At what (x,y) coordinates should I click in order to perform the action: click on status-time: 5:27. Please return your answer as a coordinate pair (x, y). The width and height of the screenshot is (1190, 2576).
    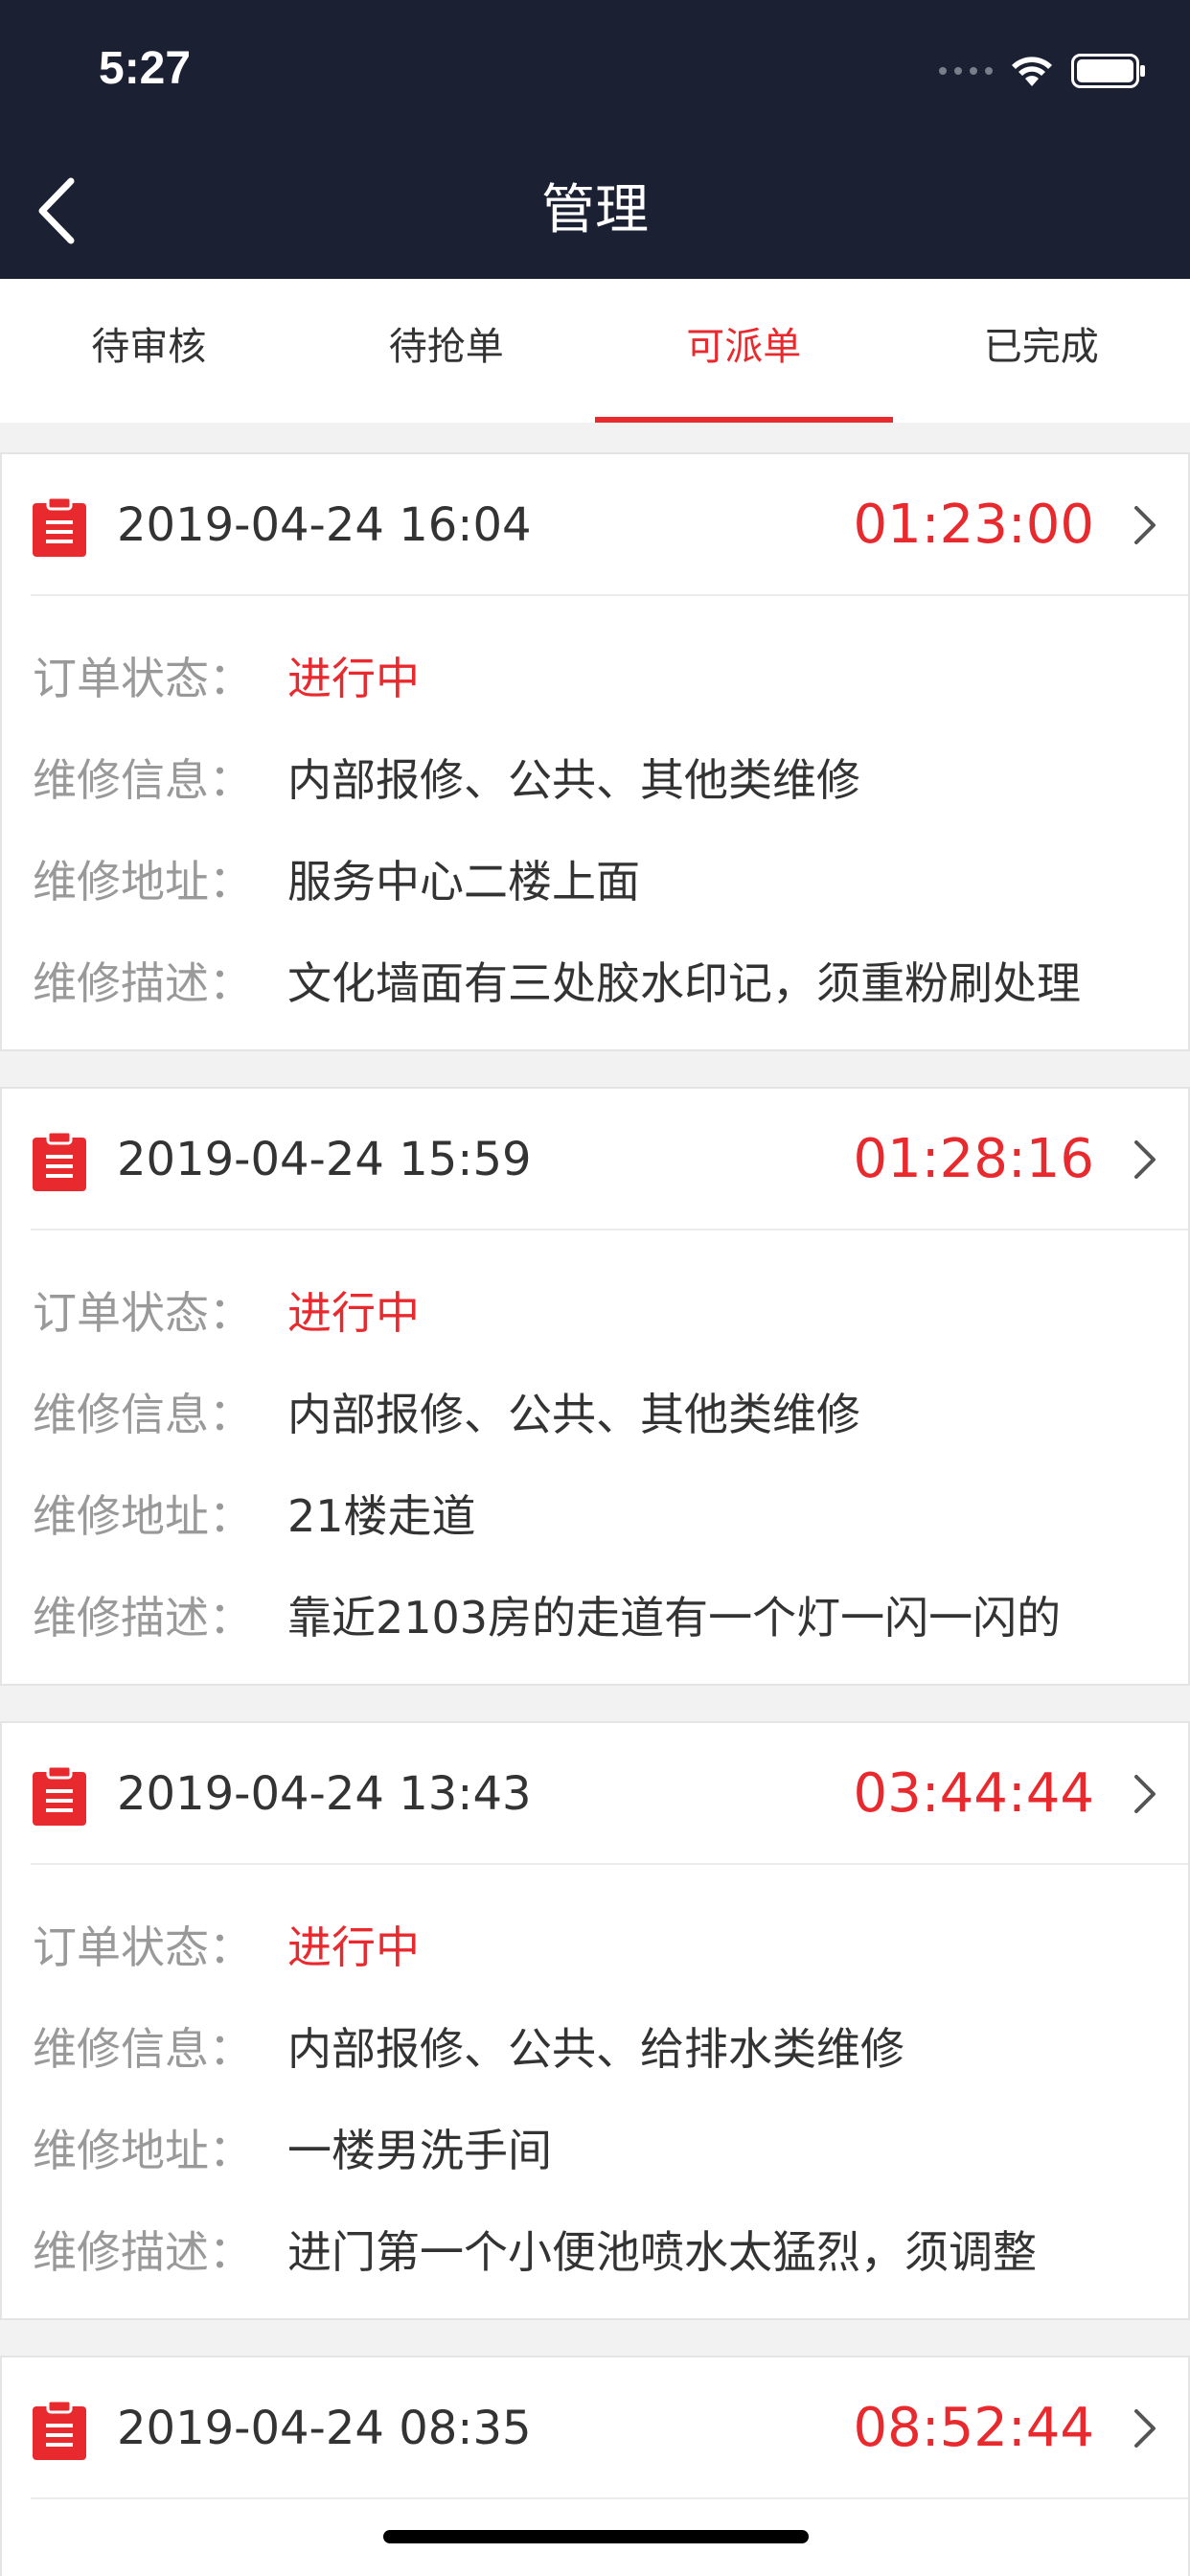
    Looking at the image, I should click on (146, 68).